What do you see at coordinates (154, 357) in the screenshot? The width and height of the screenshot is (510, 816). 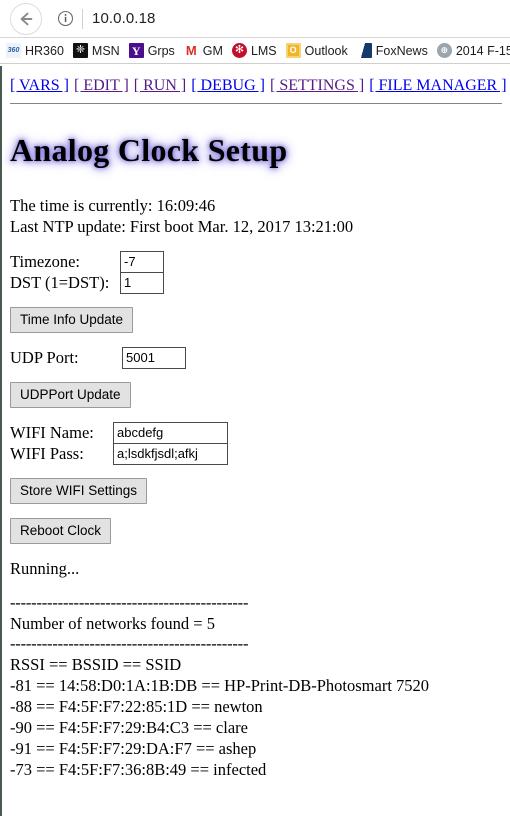 I see `udp-port-input` at bounding box center [154, 357].